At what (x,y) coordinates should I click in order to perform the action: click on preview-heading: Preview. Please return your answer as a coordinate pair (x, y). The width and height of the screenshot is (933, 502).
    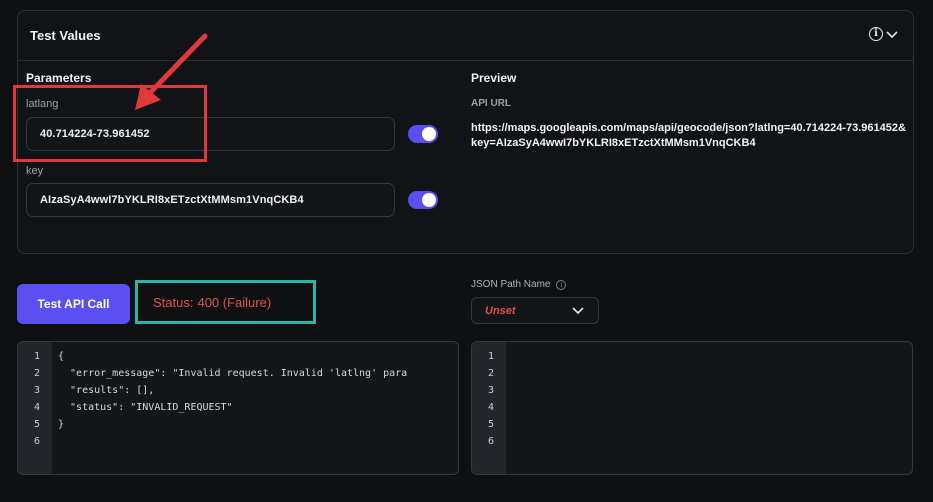
    Looking at the image, I should click on (494, 78).